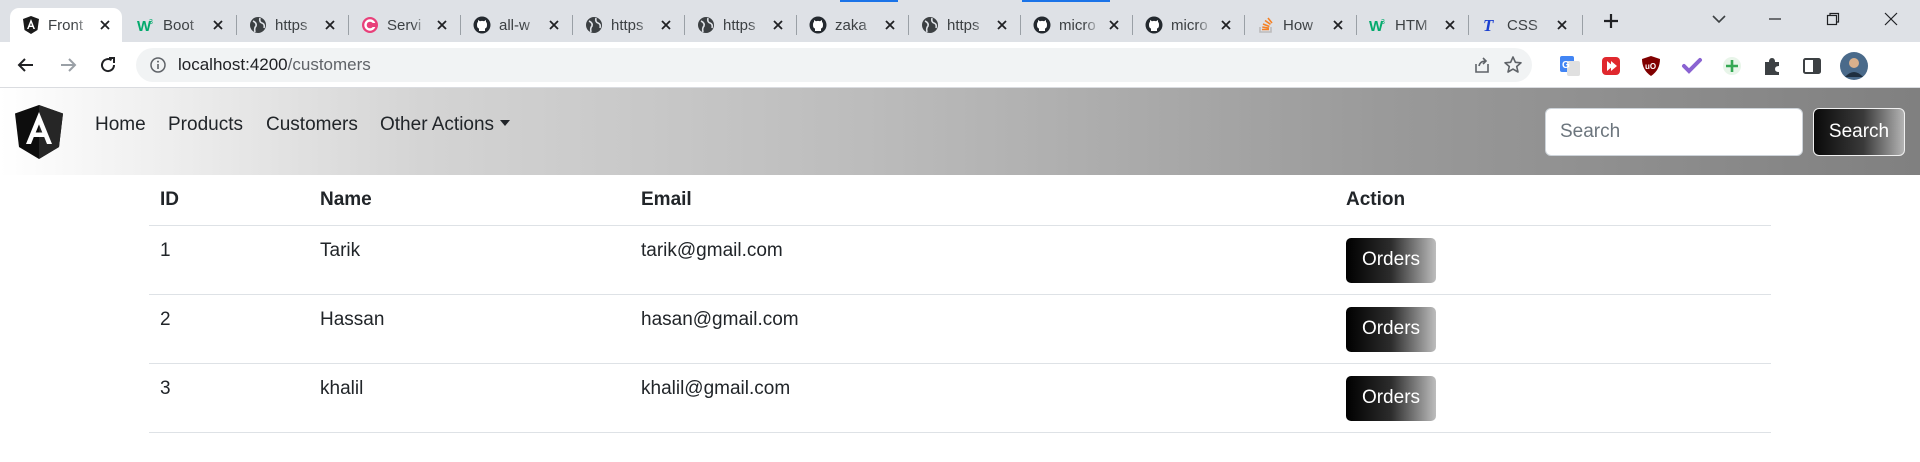 The width and height of the screenshot is (1920, 462). I want to click on browser-tab: T CSS, so click(1524, 25).